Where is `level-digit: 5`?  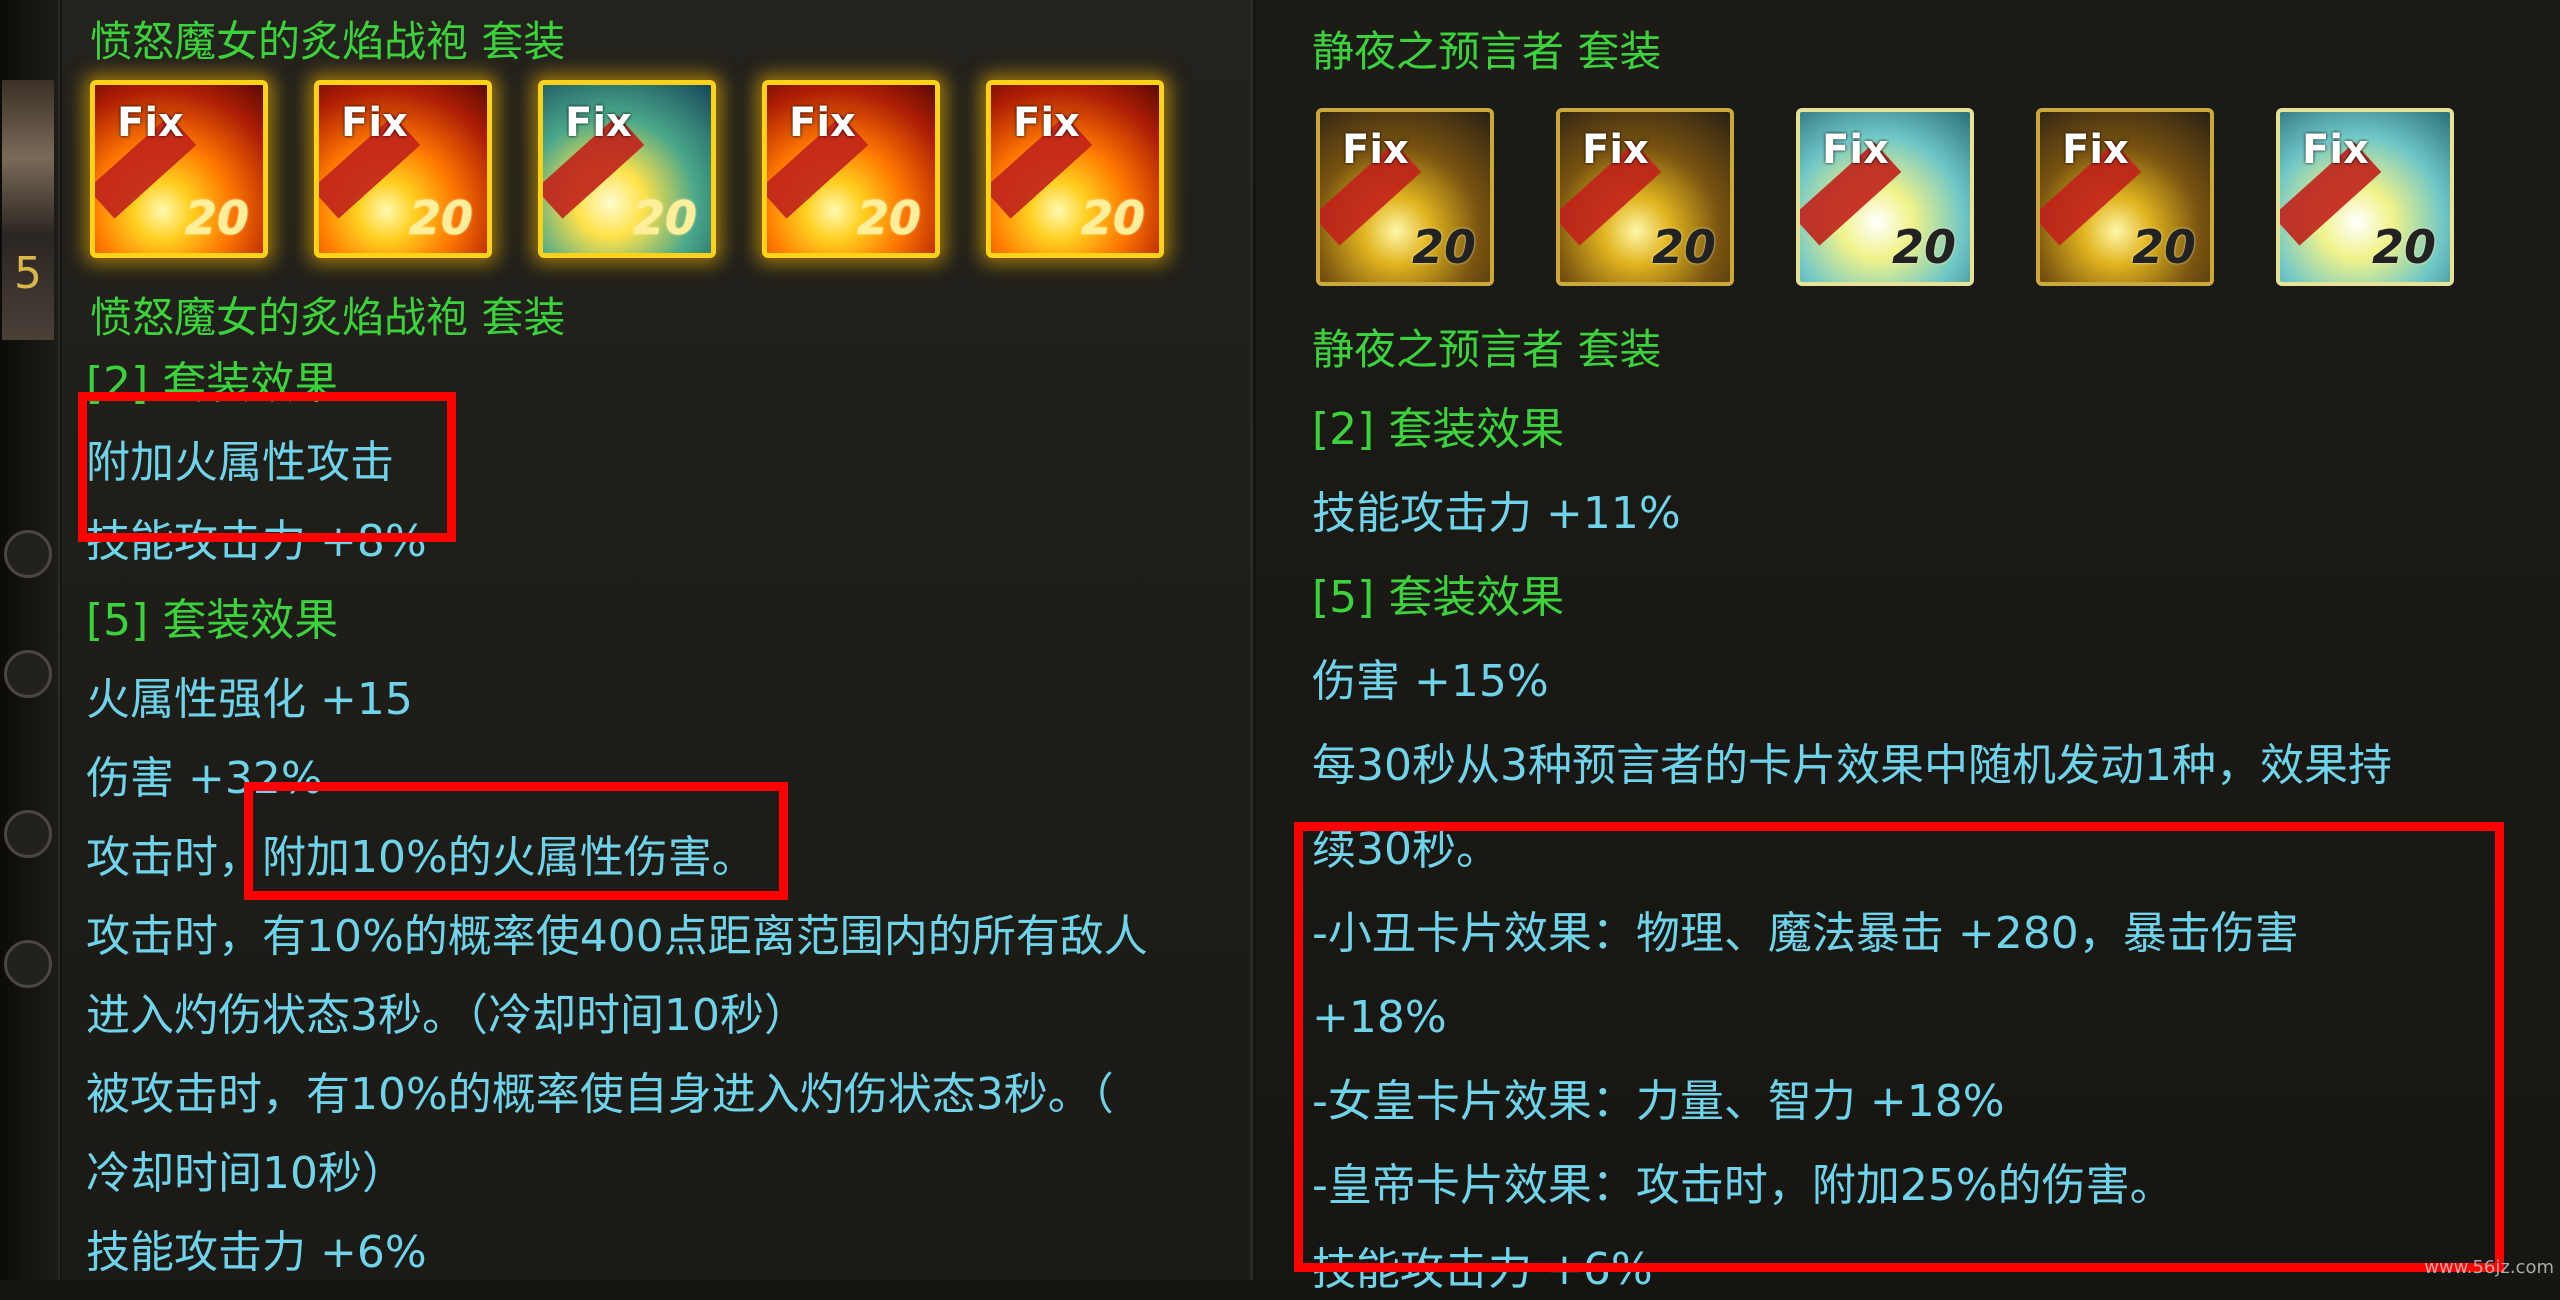 level-digit: 5 is located at coordinates (28, 273).